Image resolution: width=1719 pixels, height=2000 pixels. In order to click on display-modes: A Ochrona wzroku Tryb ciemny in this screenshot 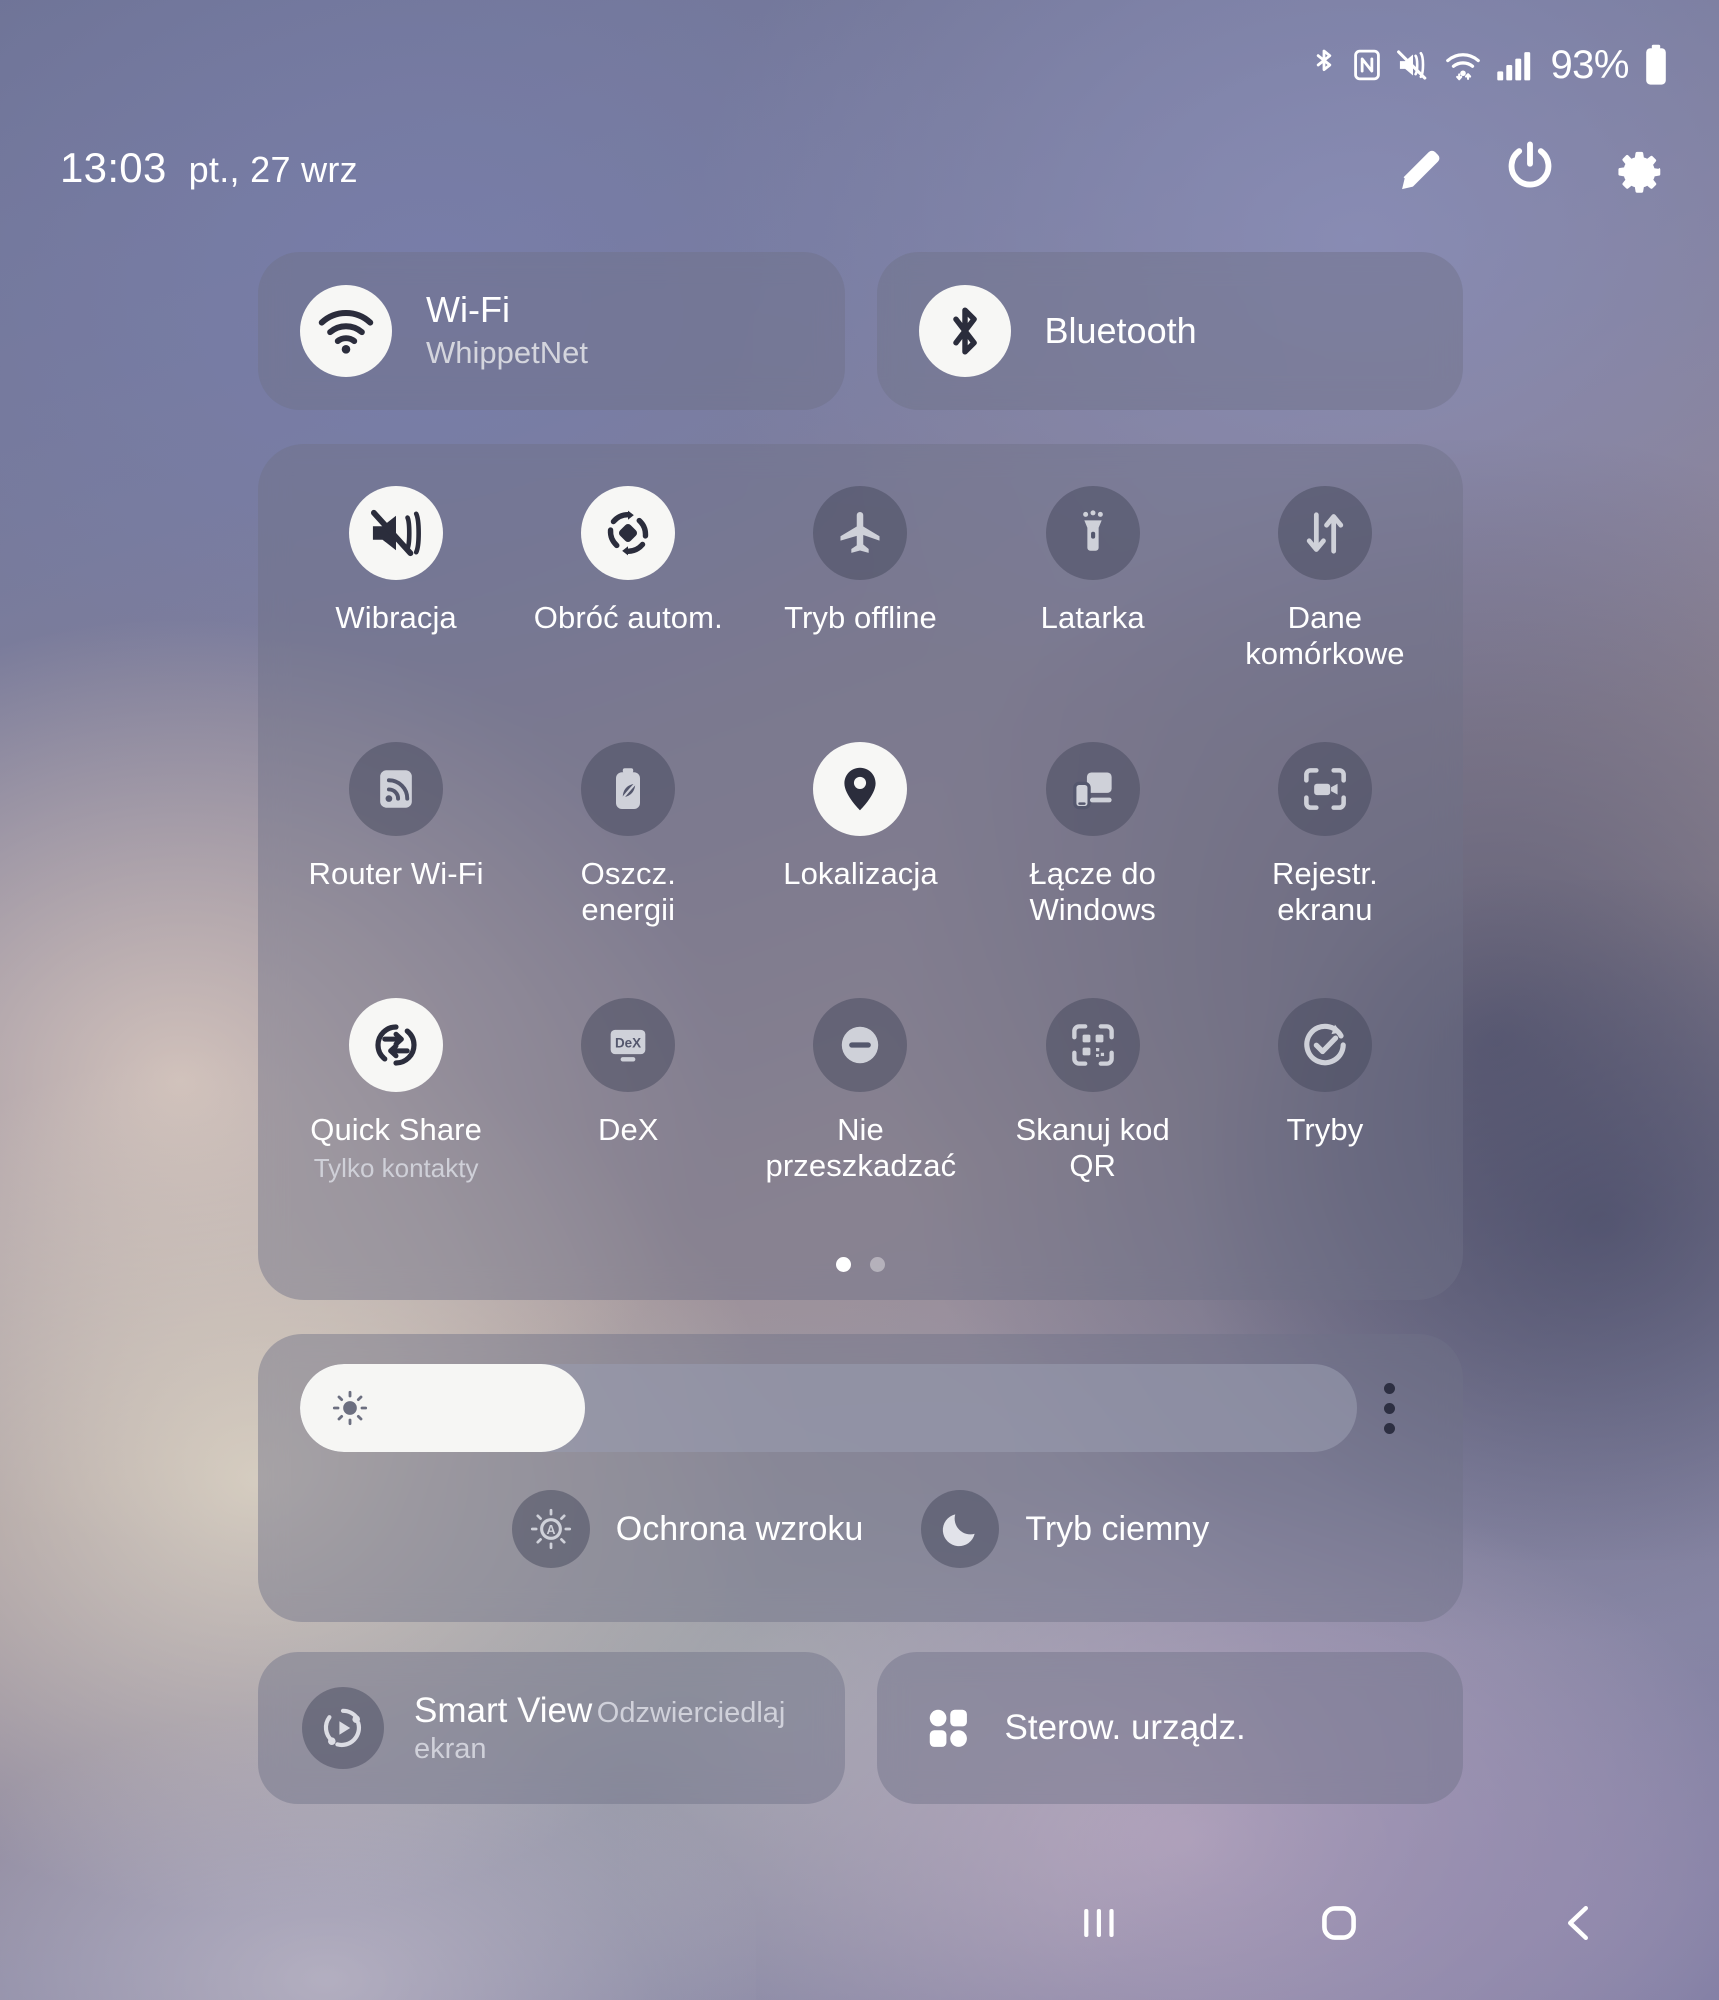, I will do `click(860, 1529)`.